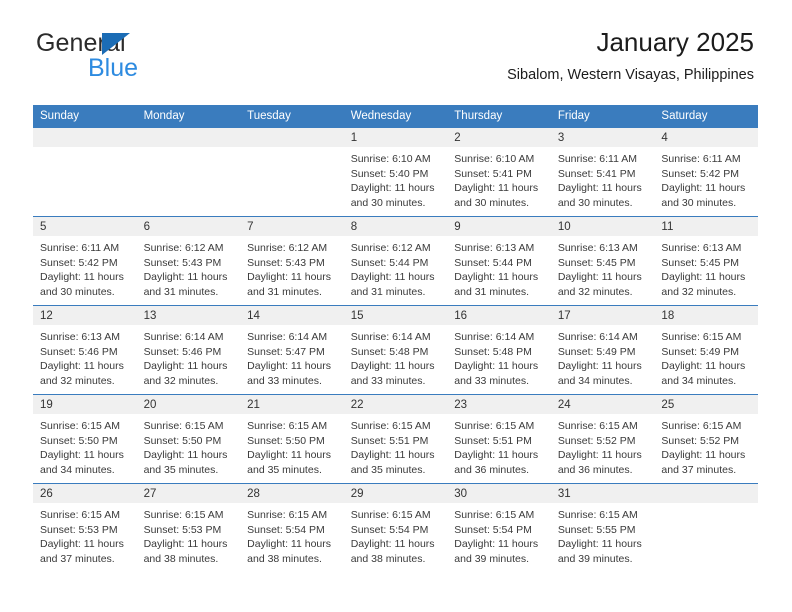  I want to click on daylight-text: Daylight: 11 hours and 38 minutes., so click(392, 551).